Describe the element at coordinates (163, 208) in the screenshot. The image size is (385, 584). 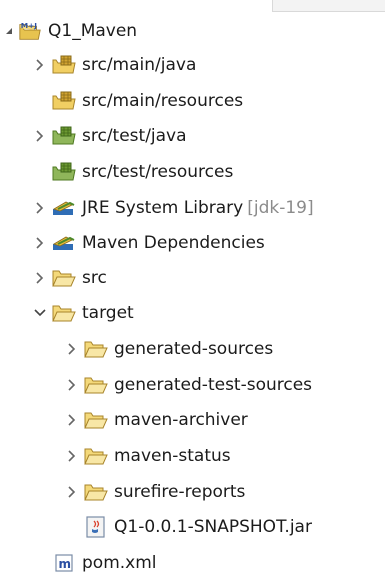
I see `tree-node-label: JRE System Library` at that location.